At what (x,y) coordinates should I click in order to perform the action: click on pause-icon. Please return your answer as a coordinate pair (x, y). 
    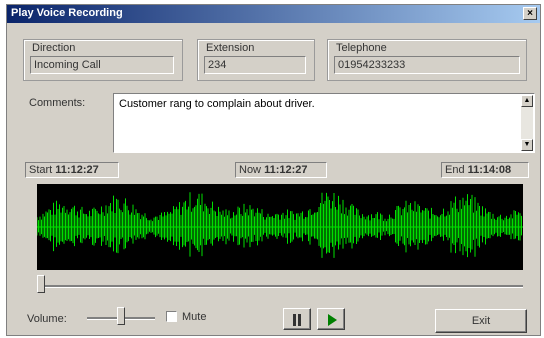
    Looking at the image, I should click on (297, 320).